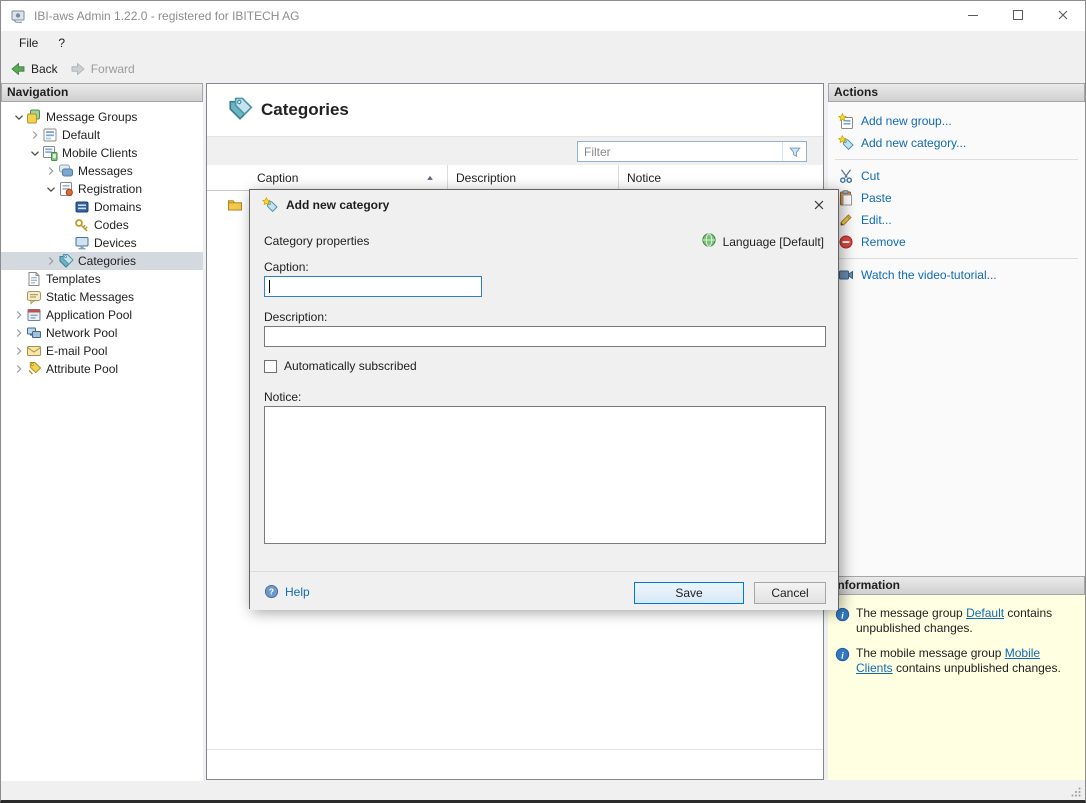 Image resolution: width=1086 pixels, height=803 pixels. Describe the element at coordinates (34, 351) in the screenshot. I see `email-pool-icon` at that location.